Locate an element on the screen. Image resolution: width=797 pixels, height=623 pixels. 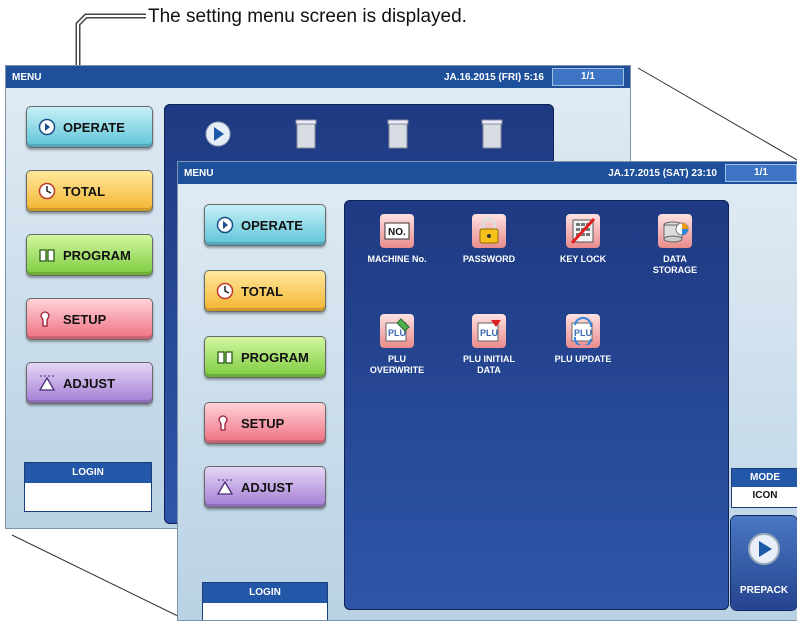
key-lock-label: KEY LOCK is located at coordinates (583, 259).